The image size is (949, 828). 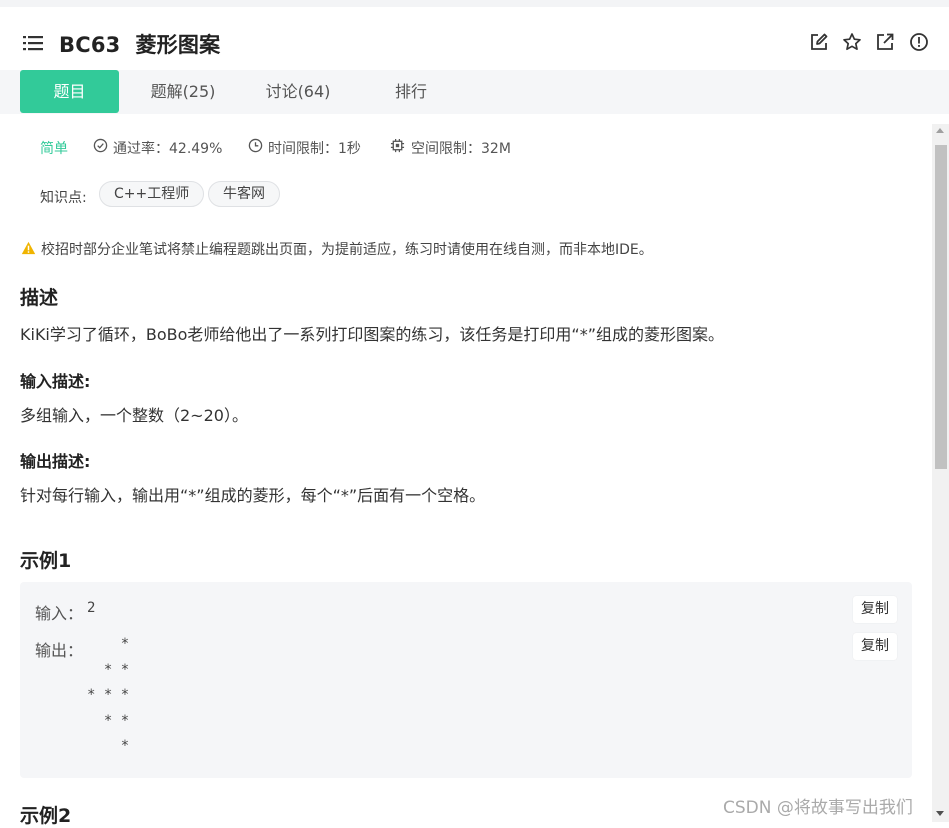 What do you see at coordinates (819, 42) in the screenshot?
I see `edit-icon` at bounding box center [819, 42].